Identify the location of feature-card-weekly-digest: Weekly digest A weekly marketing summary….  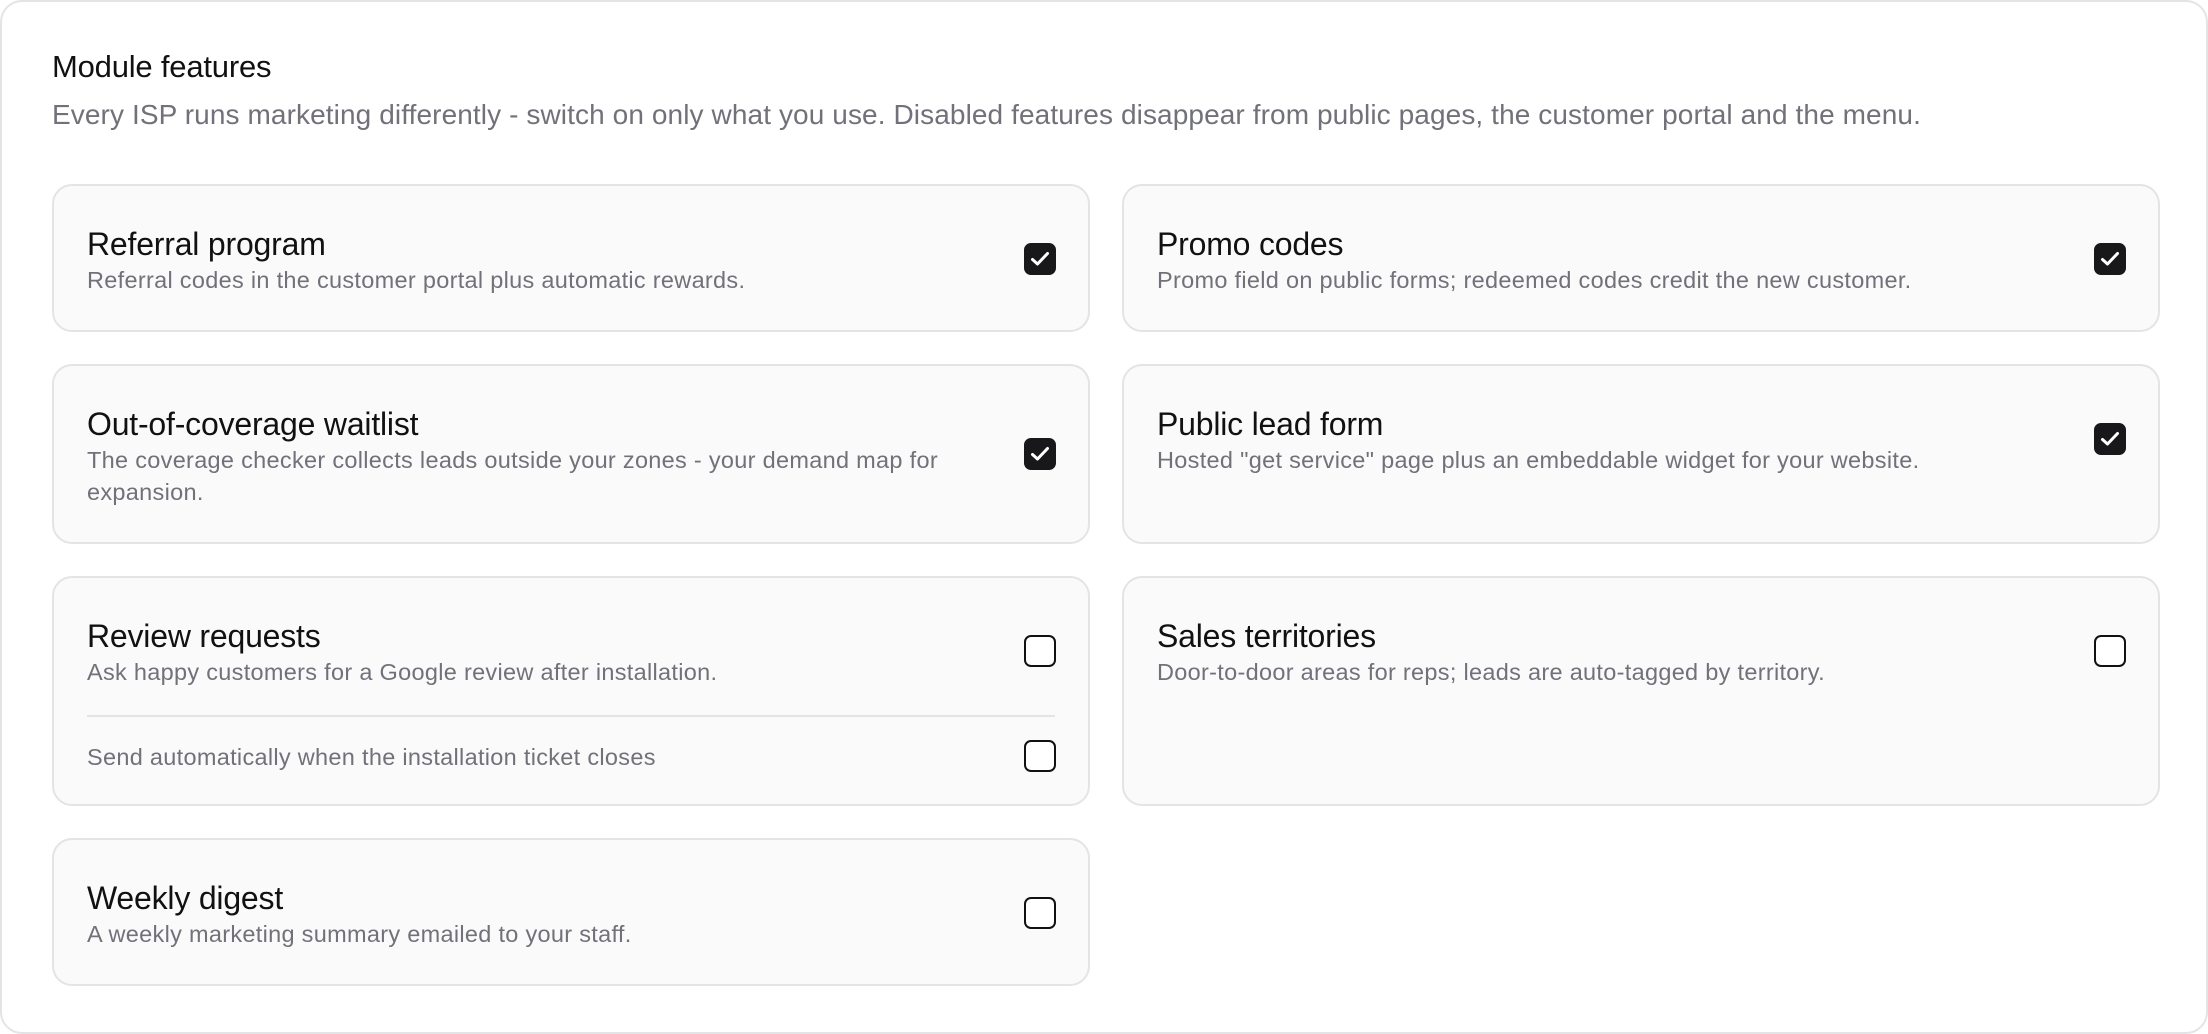
(571, 912).